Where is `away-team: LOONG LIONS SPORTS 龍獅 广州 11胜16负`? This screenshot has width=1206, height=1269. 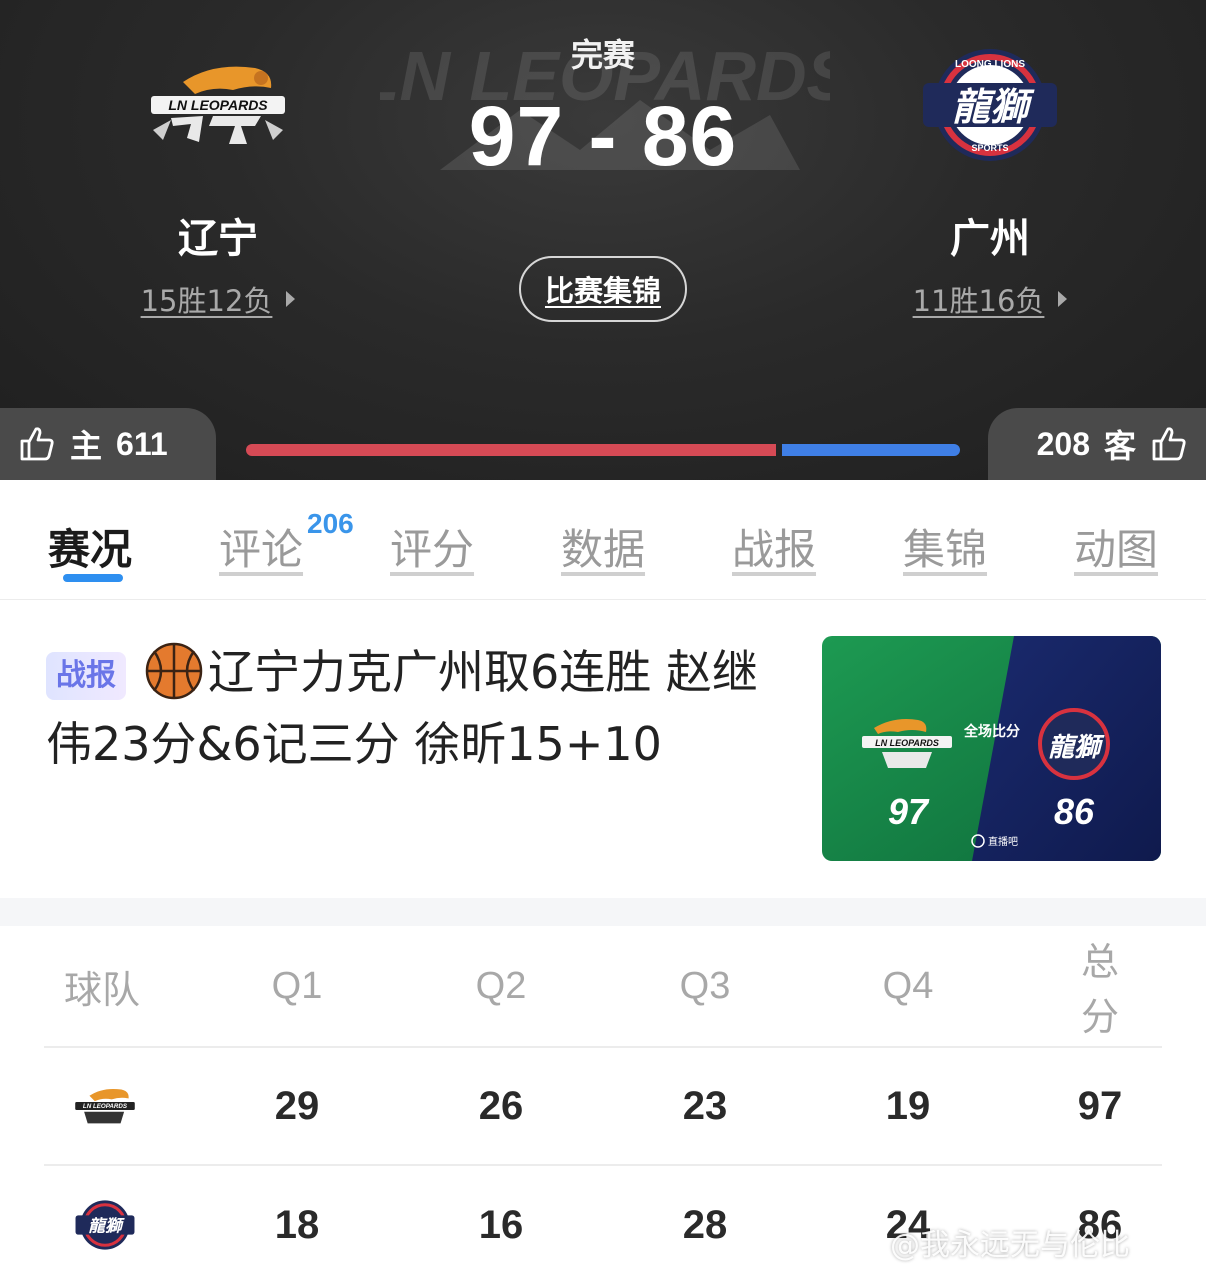
away-team: LOONG LIONS SPORTS 龍獅 广州 11胜16负 is located at coordinates (990, 184).